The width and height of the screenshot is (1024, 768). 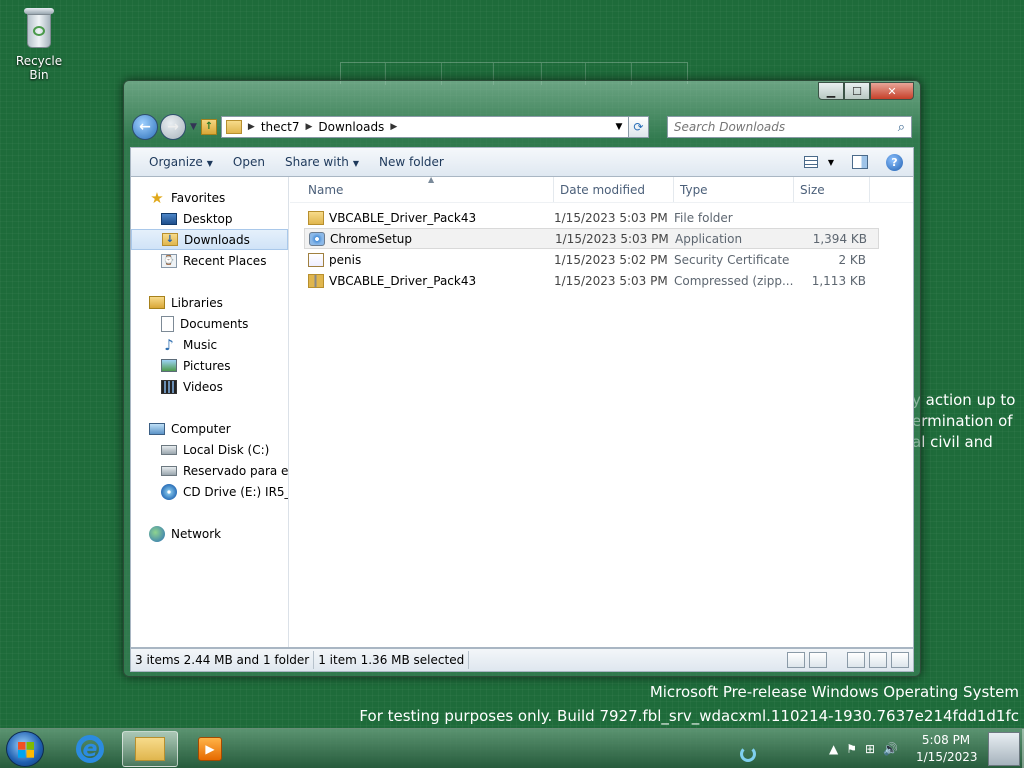 I want to click on back-button: ←, so click(x=145, y=127).